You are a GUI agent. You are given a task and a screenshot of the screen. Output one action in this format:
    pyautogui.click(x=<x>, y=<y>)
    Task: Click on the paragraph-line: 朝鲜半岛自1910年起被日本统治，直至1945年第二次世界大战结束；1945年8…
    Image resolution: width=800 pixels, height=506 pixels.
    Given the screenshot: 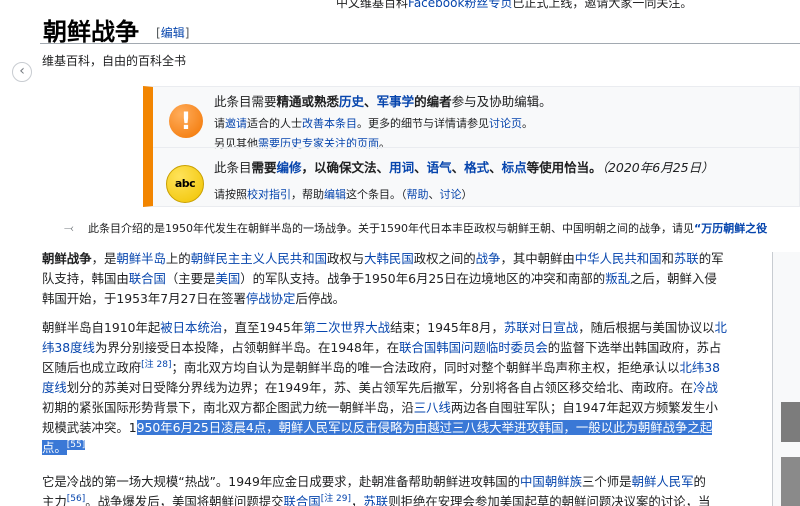 What is the action you would take?
    pyautogui.click(x=403, y=328)
    